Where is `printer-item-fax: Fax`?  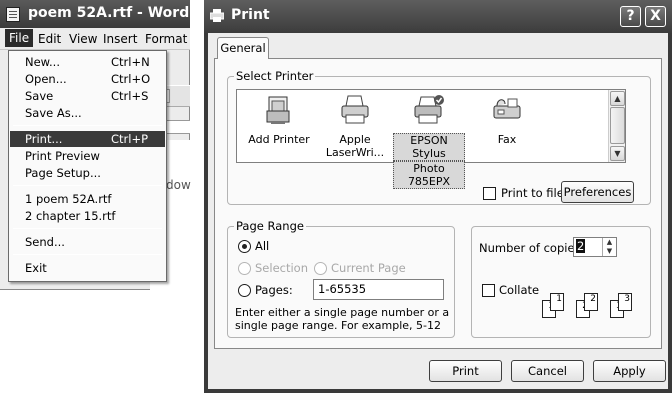
printer-item-fax: Fax is located at coordinates (507, 120).